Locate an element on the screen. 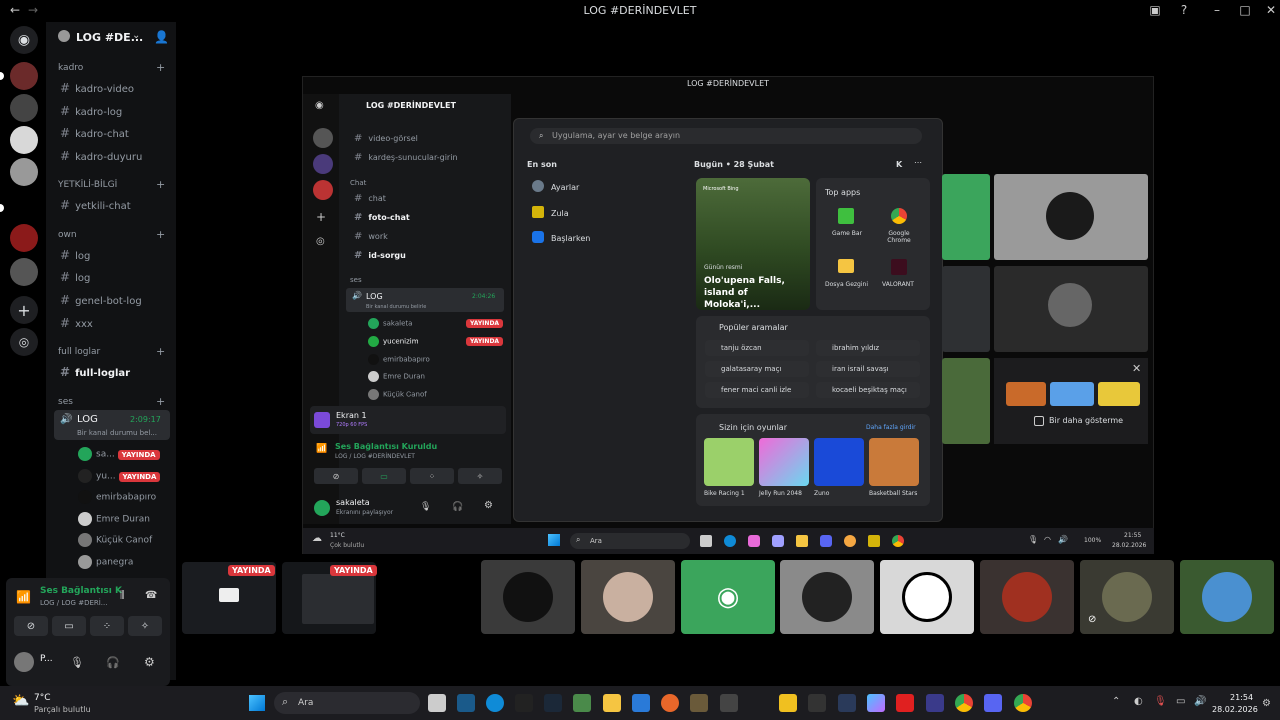 This screenshot has height=720, width=1280. channel-kadro-log: # kadro-log is located at coordinates (115, 111).